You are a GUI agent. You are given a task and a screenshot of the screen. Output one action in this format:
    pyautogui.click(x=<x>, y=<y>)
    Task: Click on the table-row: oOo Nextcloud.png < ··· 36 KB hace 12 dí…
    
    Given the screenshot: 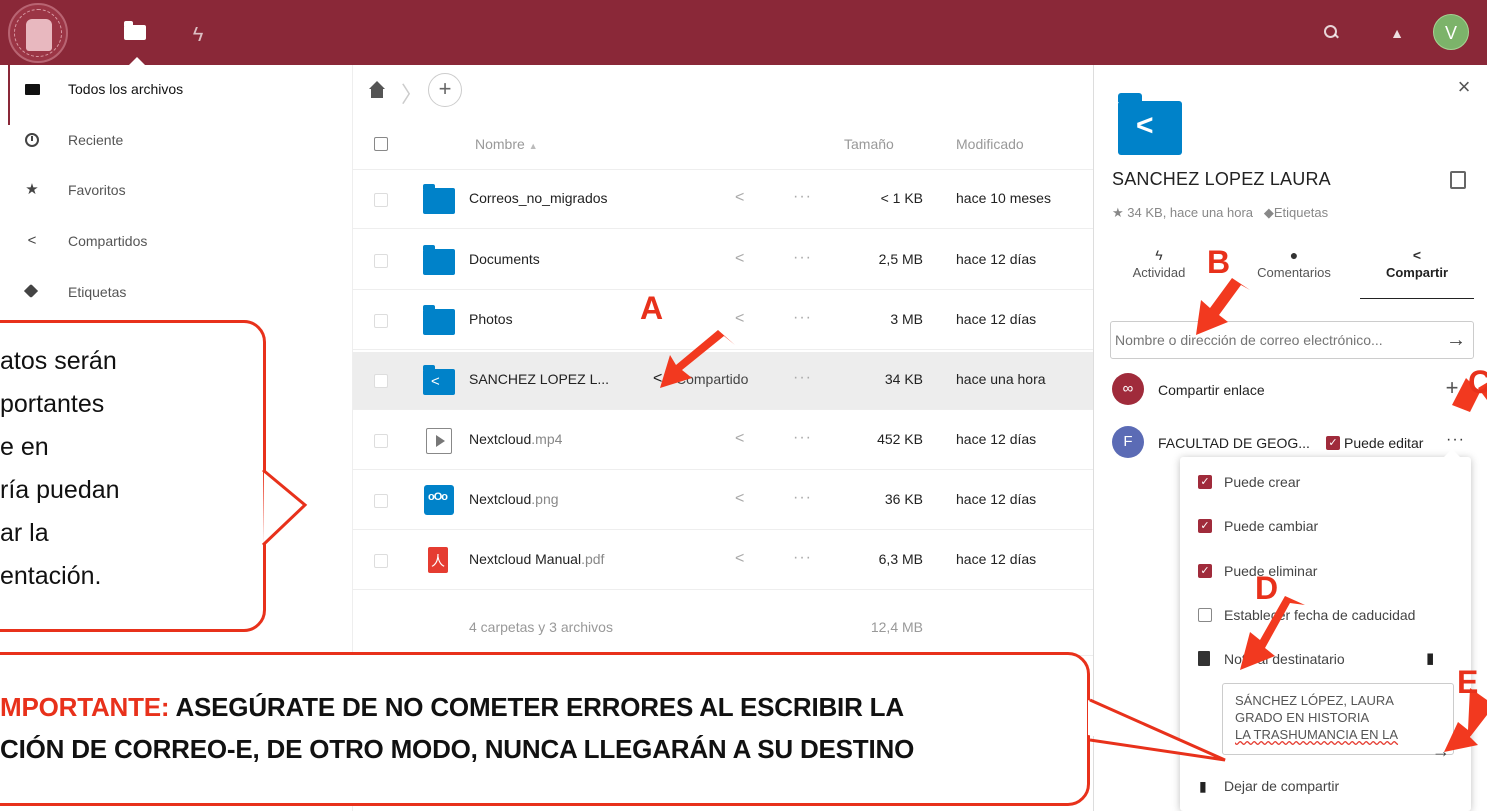 What is the action you would take?
    pyautogui.click(x=723, y=501)
    